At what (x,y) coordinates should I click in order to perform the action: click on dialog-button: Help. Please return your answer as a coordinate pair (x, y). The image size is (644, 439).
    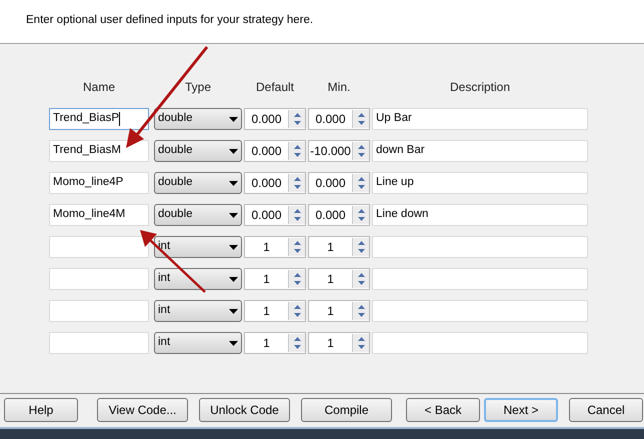
    Looking at the image, I should click on (41, 410).